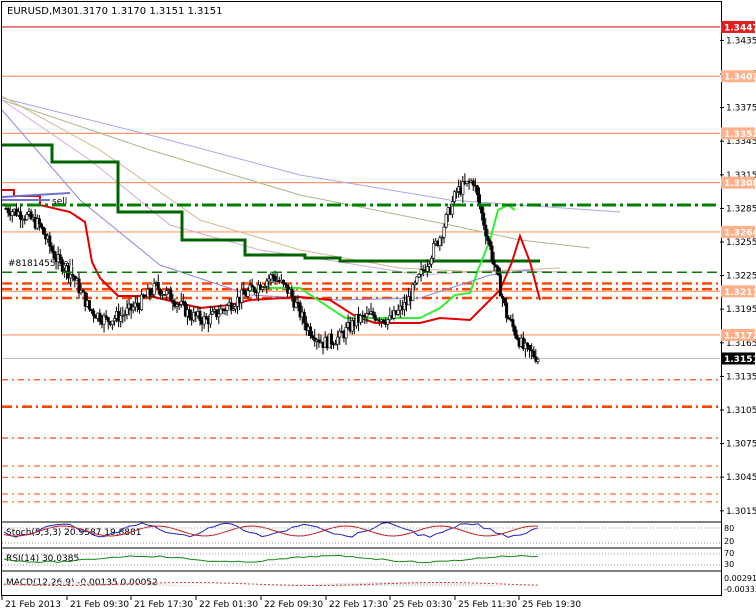 The height and width of the screenshot is (616, 756). I want to click on time-tick-label: 22 Feb 17:30, so click(358, 605).